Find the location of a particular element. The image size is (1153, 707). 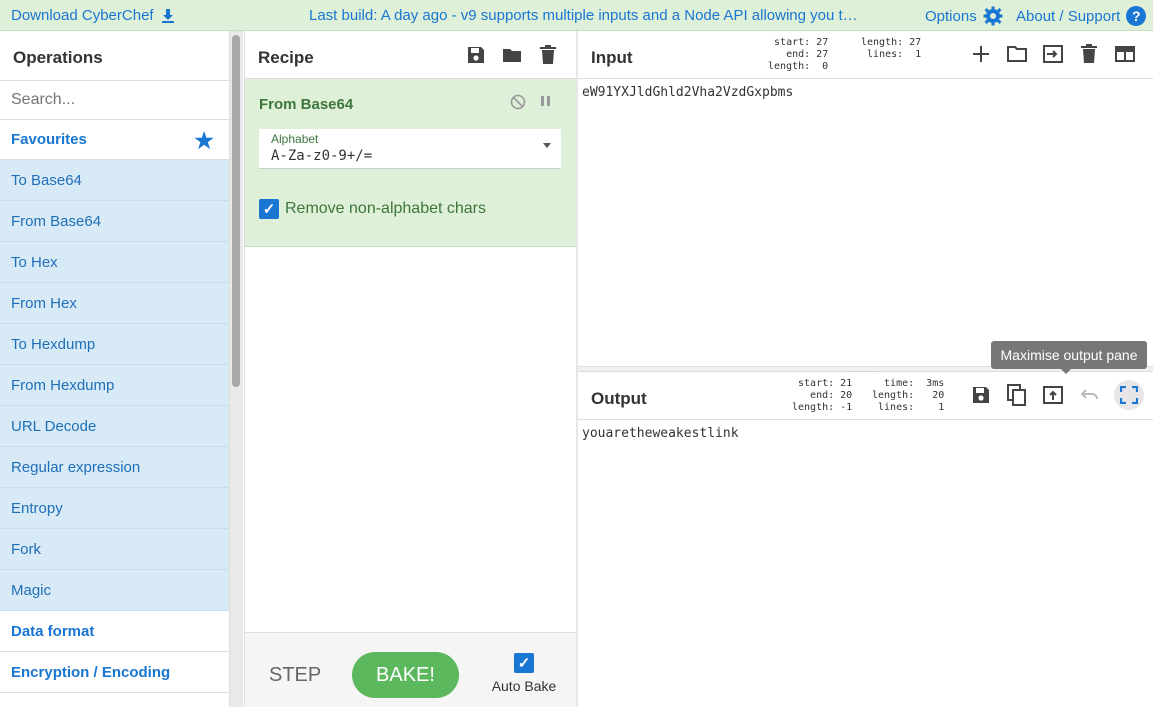

open-file-icon is located at coordinates (1053, 54).